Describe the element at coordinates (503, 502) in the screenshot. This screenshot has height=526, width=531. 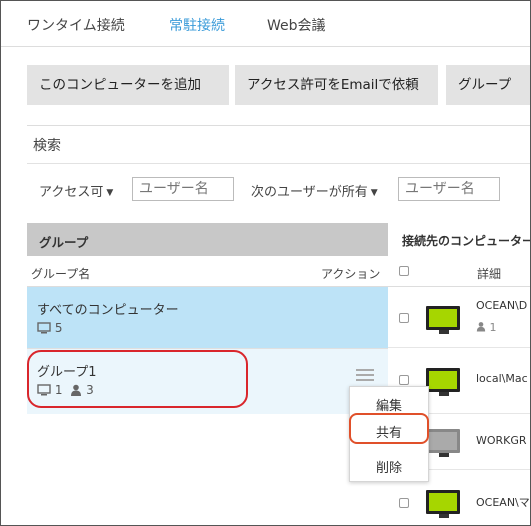
I see `computer-name: OCEAN\マ` at that location.